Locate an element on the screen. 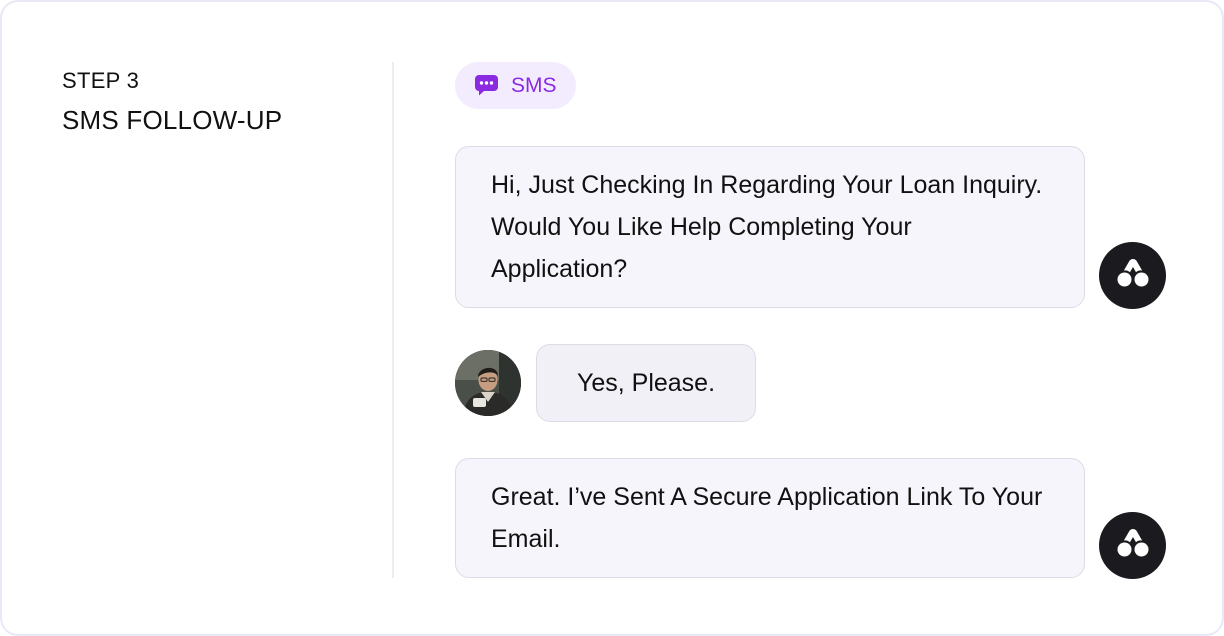  user-avatar is located at coordinates (488, 383).